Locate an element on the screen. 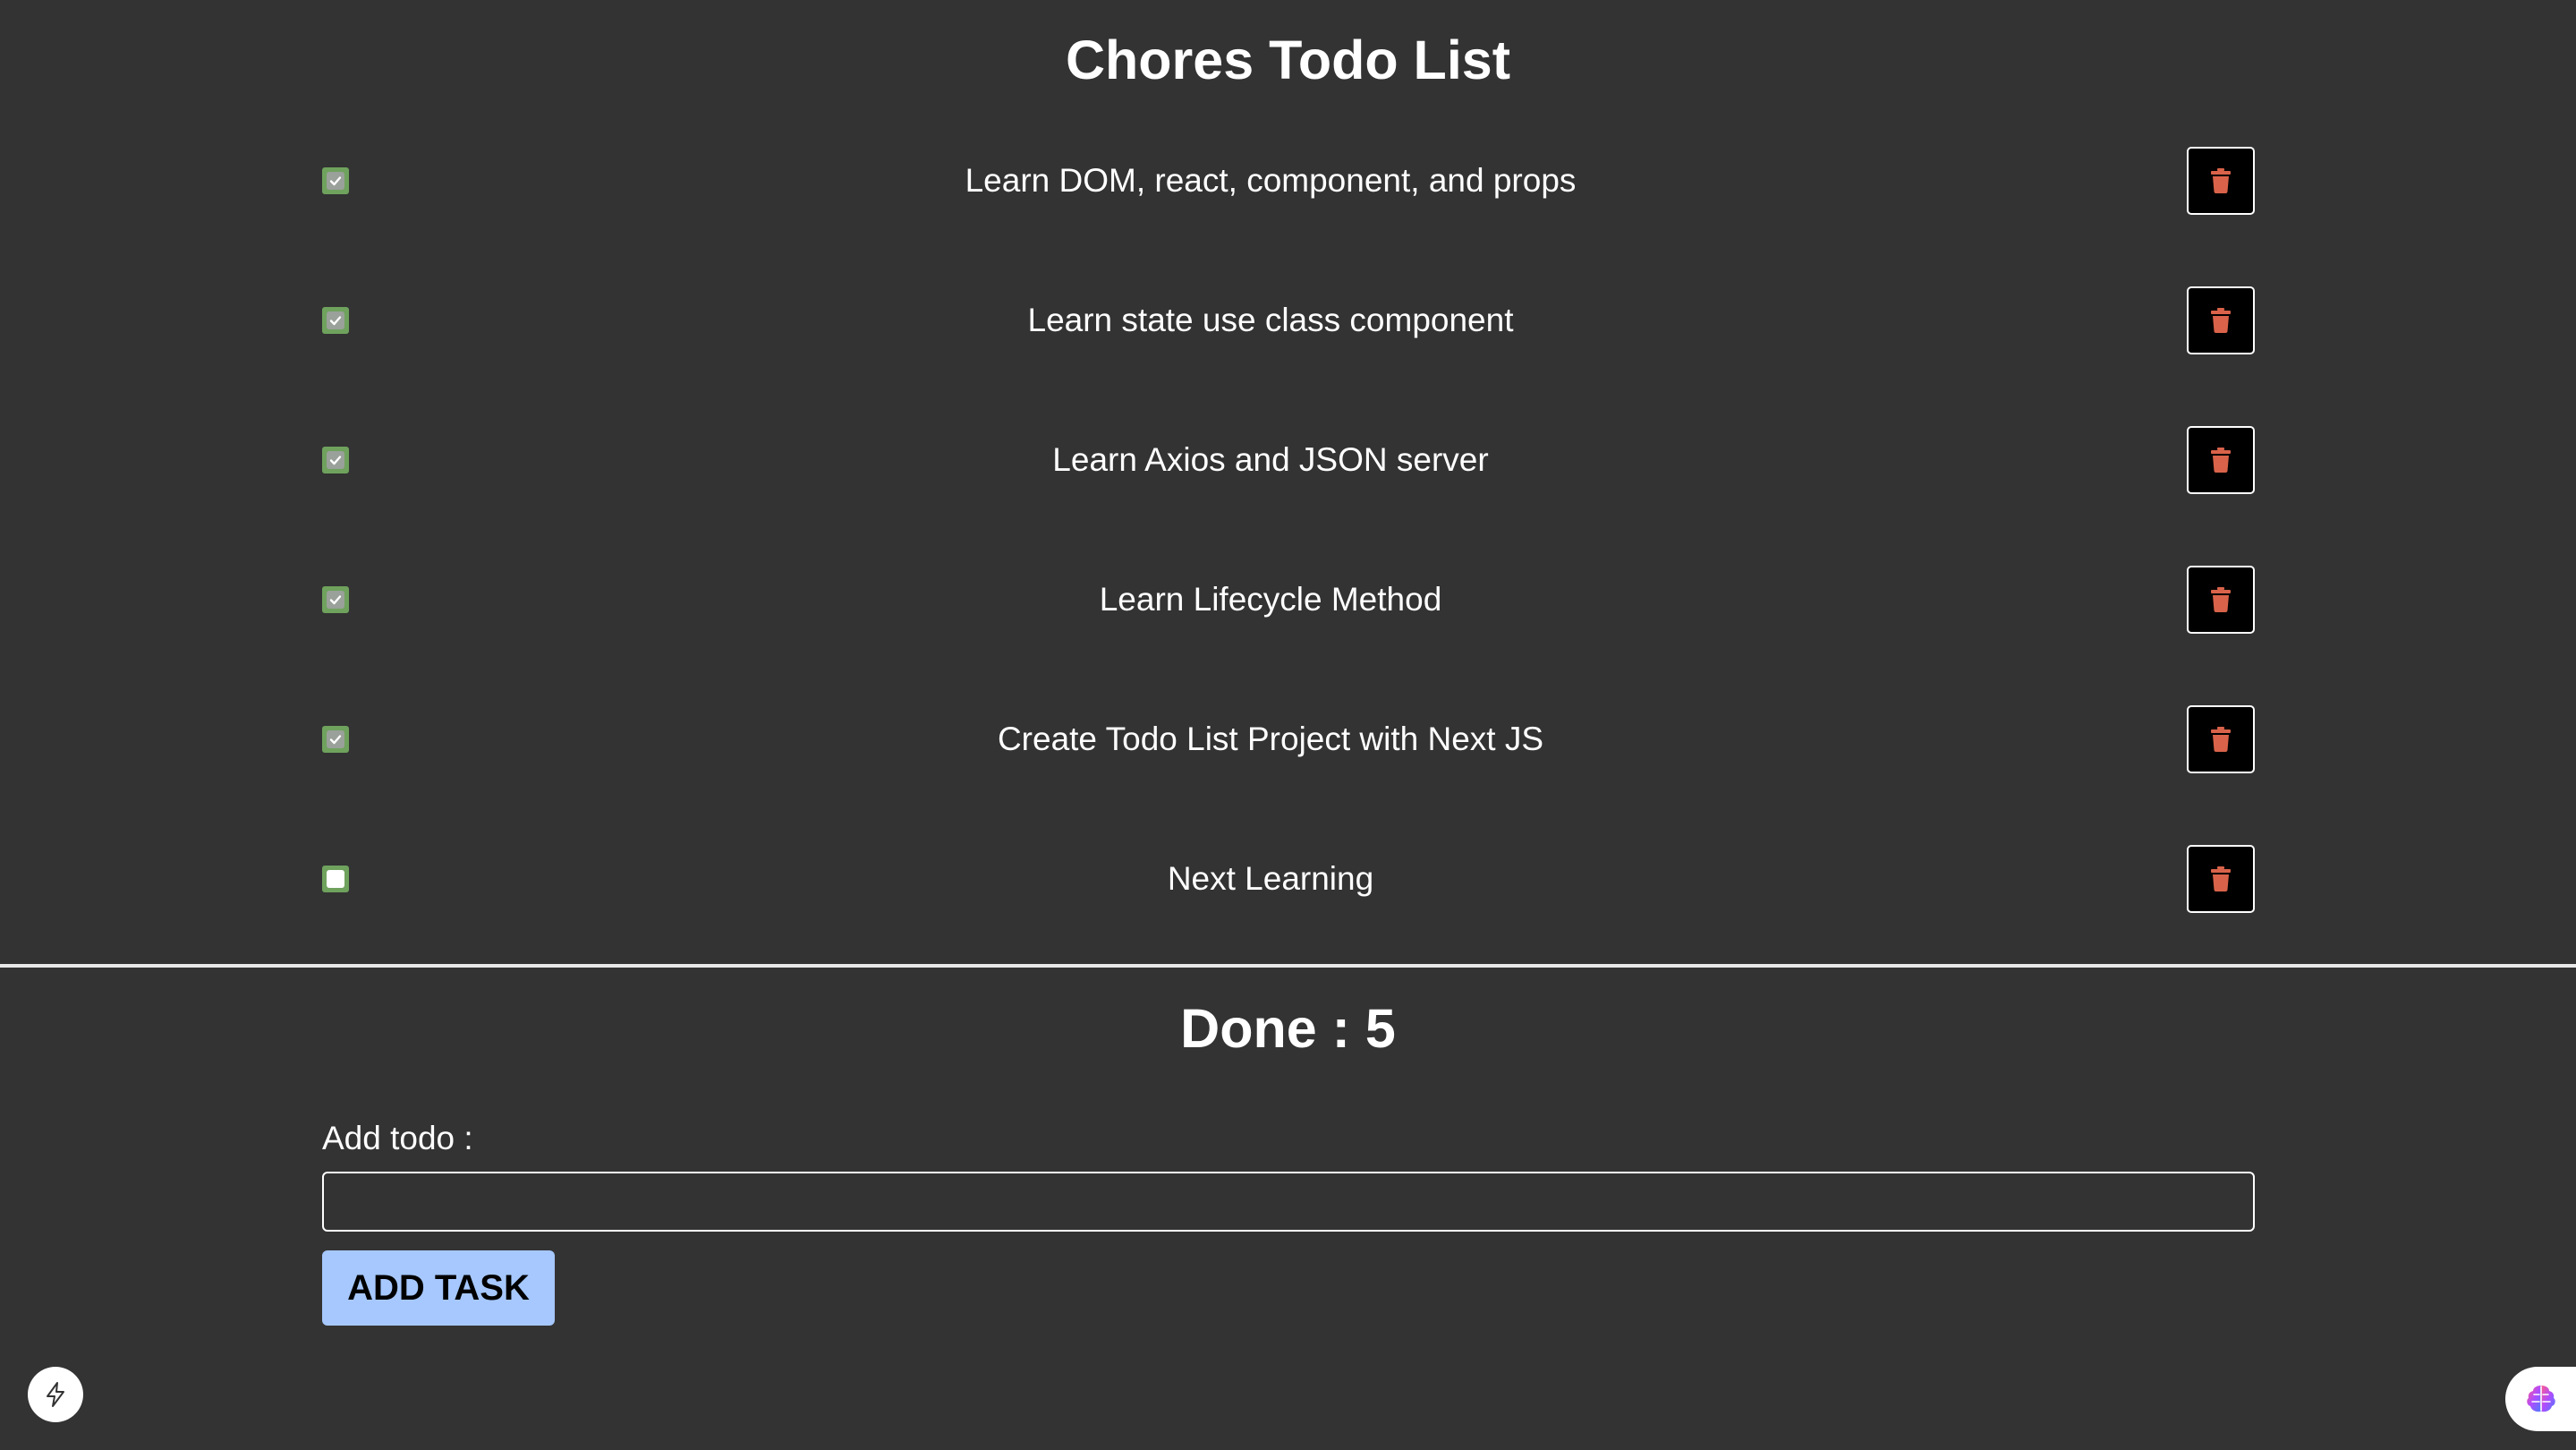 The width and height of the screenshot is (2576, 1450). todo-text: Next Learning is located at coordinates (1270, 878).